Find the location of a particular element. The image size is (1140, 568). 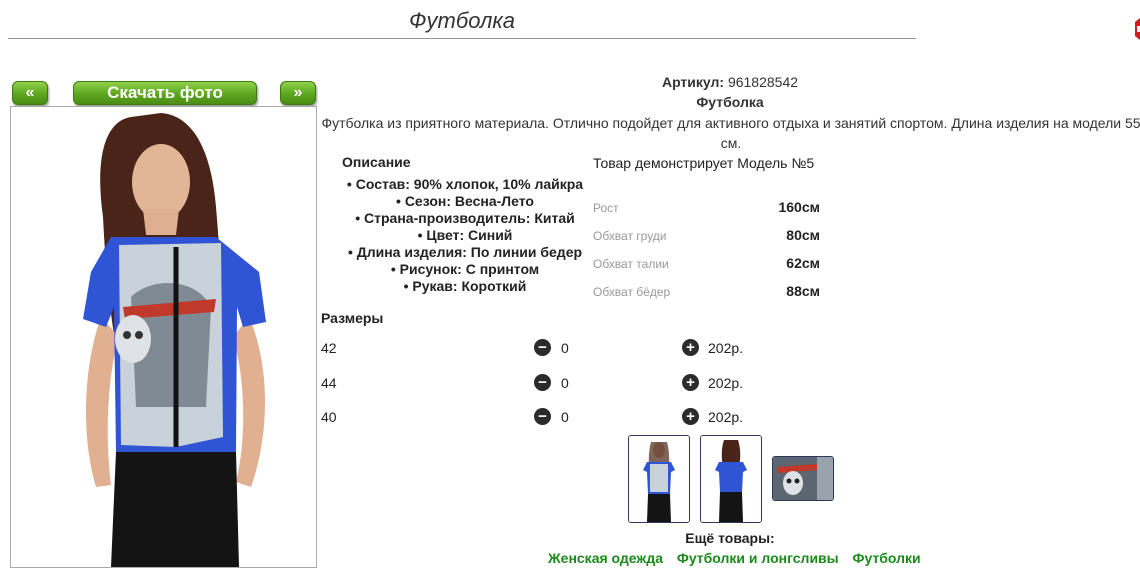

measurement-value: 62см is located at coordinates (803, 263).